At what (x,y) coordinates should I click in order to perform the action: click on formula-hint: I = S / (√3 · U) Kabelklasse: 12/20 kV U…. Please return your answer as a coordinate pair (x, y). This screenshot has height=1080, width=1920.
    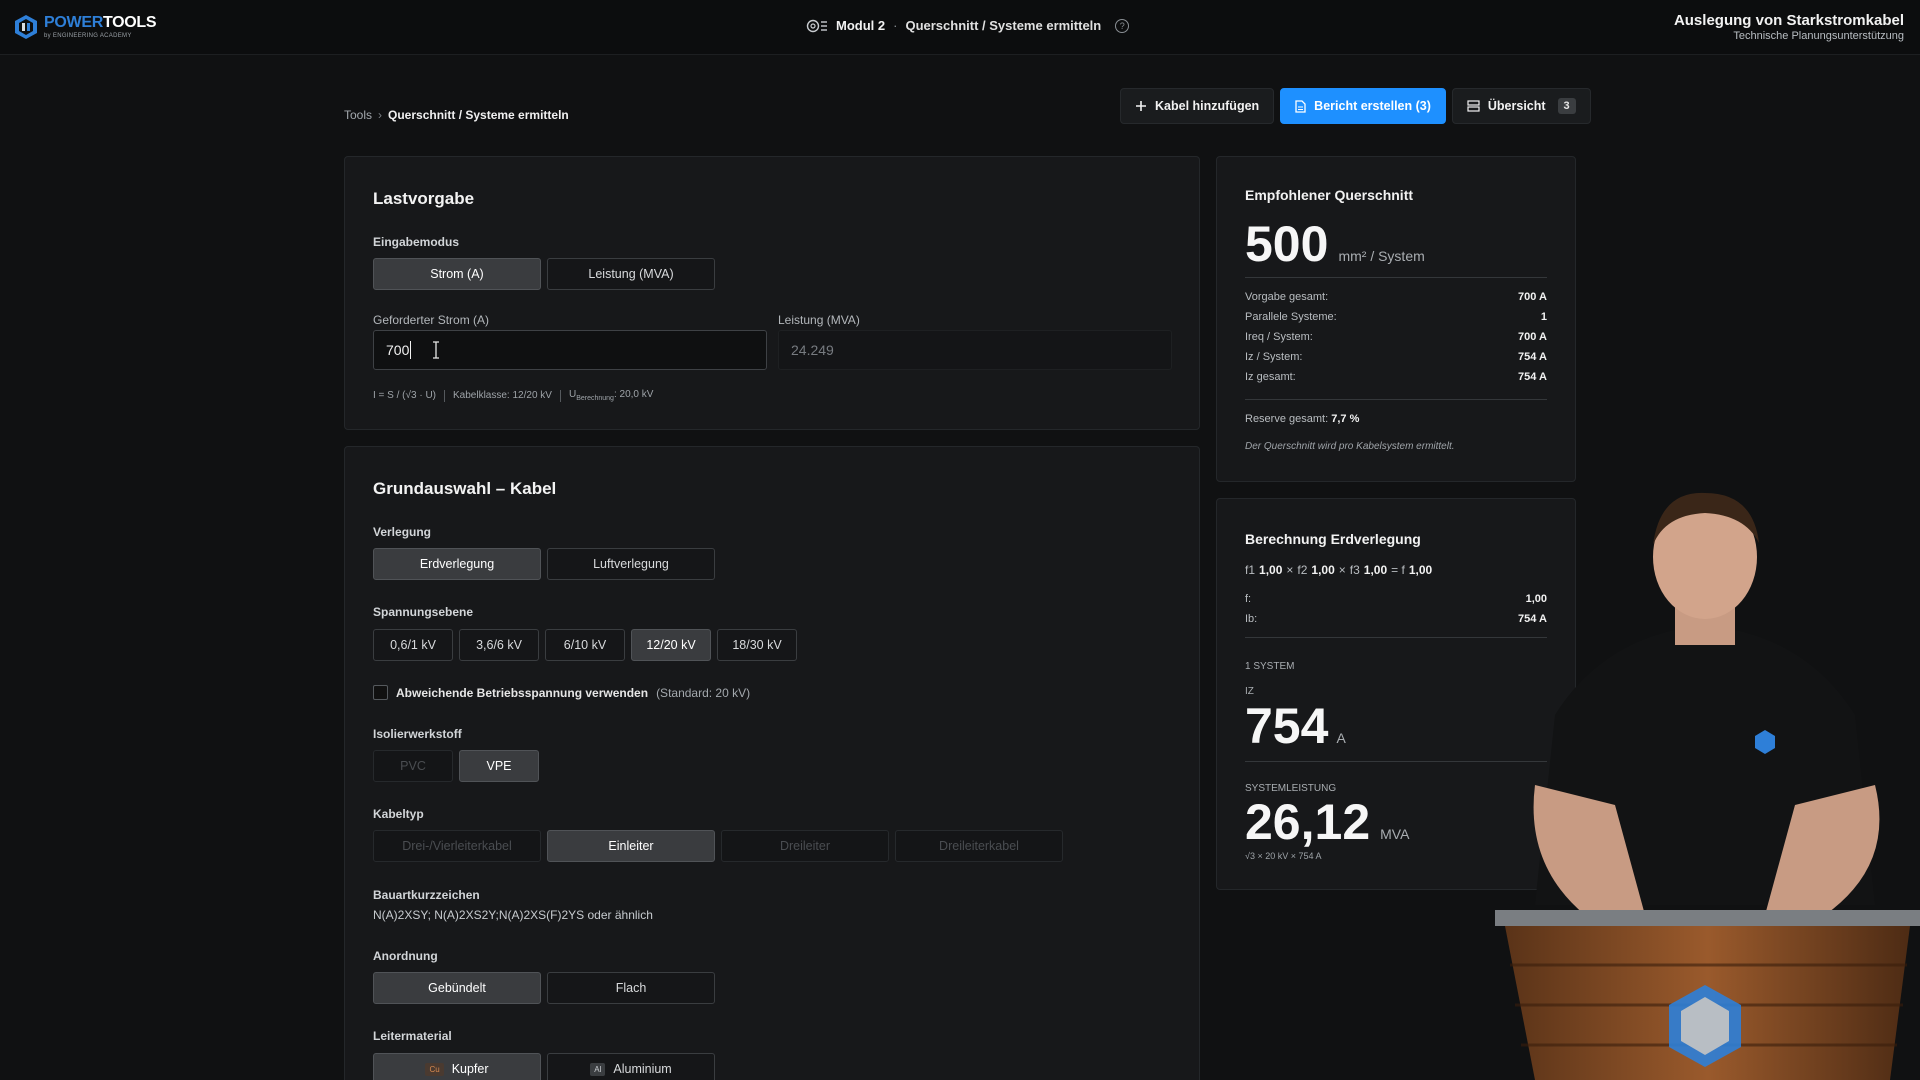
    Looking at the image, I should click on (513, 395).